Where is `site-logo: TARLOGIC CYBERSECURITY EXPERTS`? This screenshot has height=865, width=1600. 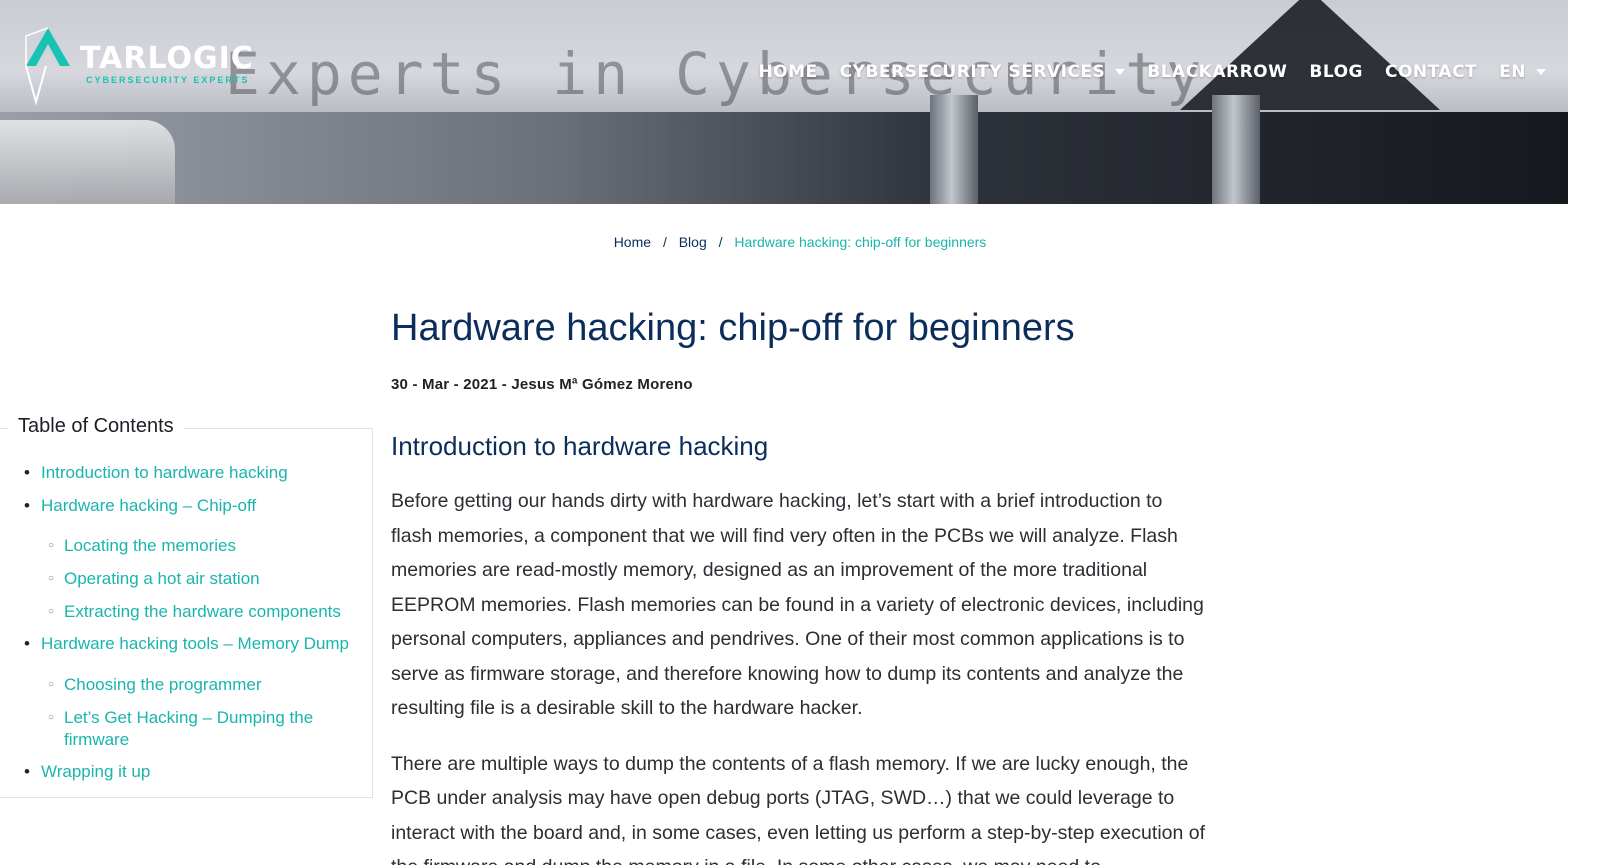
site-logo: TARLOGIC CYBERSECURITY EXPERTS is located at coordinates (138, 66).